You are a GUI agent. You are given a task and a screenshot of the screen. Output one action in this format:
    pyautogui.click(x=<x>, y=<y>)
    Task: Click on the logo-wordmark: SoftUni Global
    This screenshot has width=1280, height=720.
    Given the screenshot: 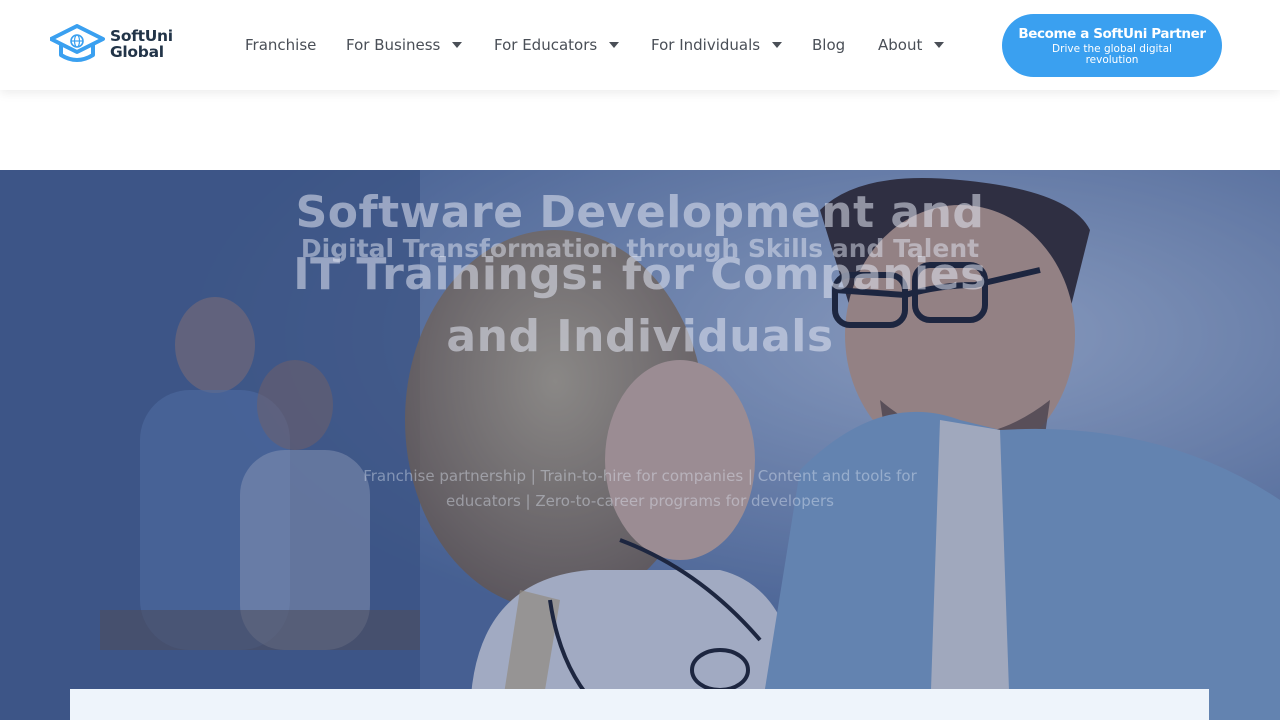 What is the action you would take?
    pyautogui.click(x=147, y=44)
    